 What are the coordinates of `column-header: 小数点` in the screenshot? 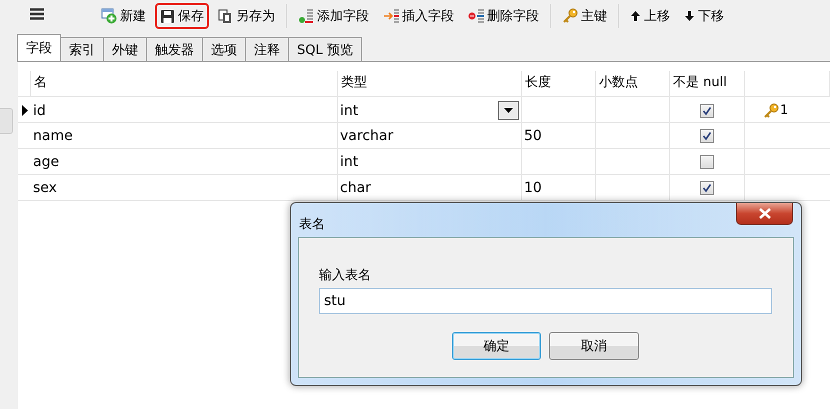 It's located at (633, 83).